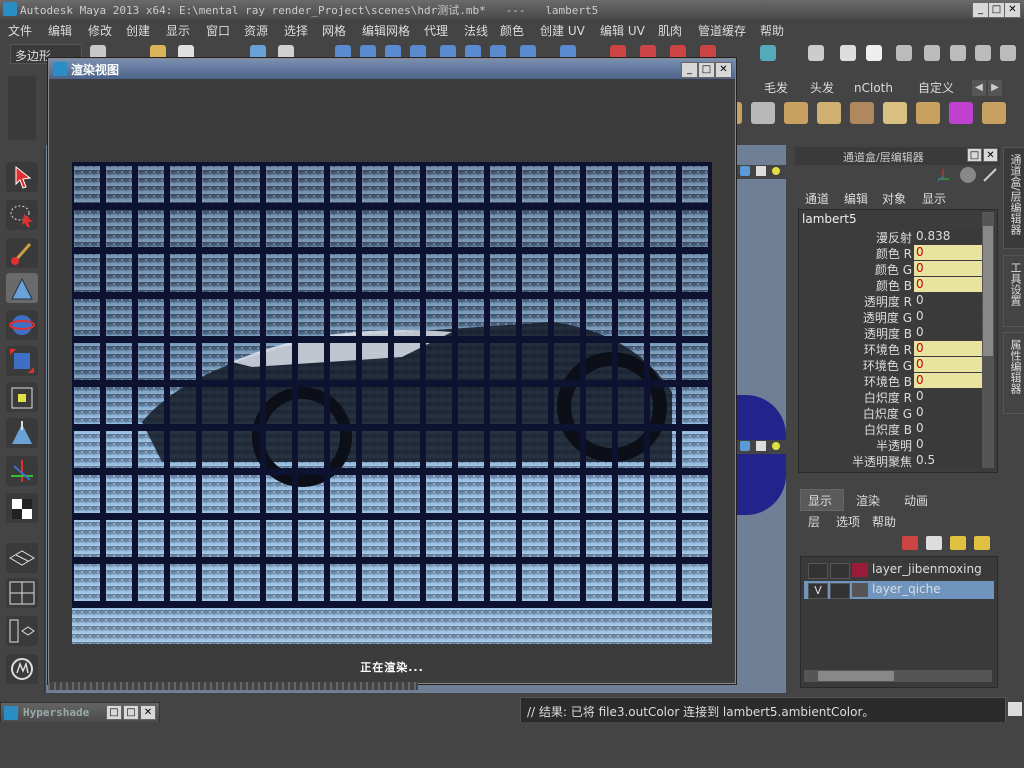 The image size is (1024, 768). I want to click on channel-box-toggle-icon, so click(816, 53).